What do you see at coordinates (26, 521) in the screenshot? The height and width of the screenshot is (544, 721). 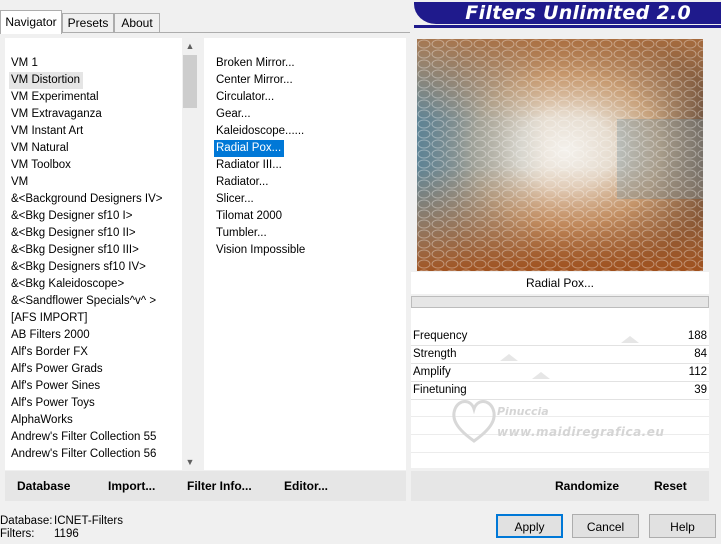 I see `database-label: Database:` at bounding box center [26, 521].